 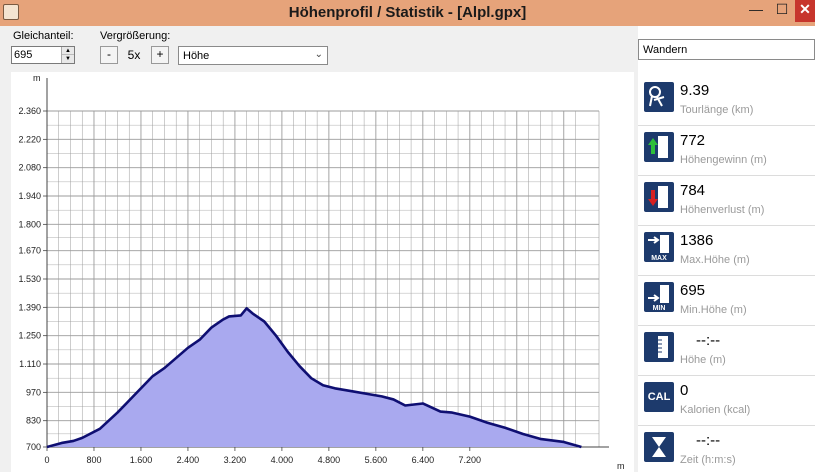 I want to click on chevron-down-icon: ⌄, so click(x=318, y=54).